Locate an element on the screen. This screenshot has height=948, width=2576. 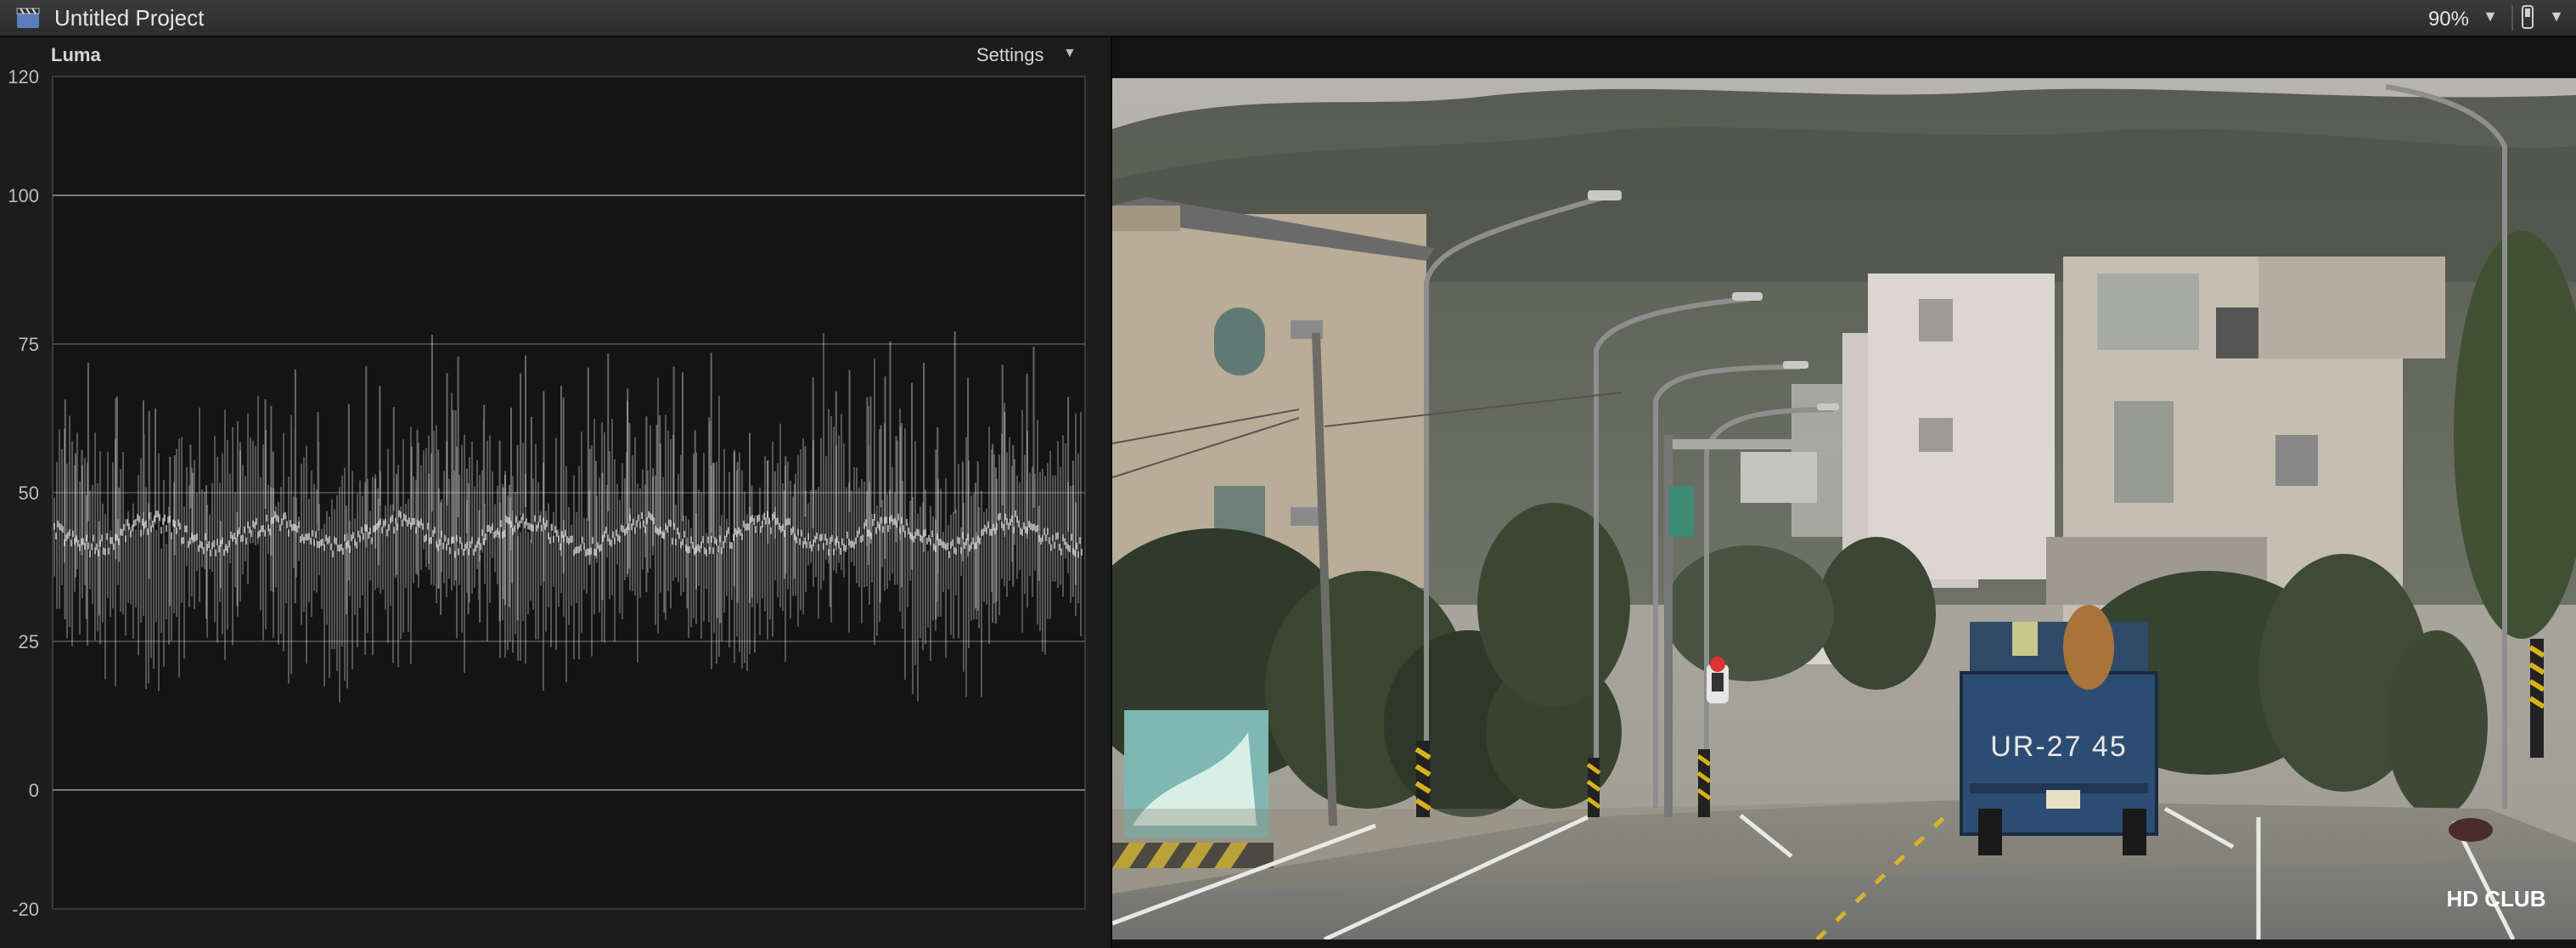
title-bar: Untitled Project 90% ▼ ▼ is located at coordinates (1288, 18).